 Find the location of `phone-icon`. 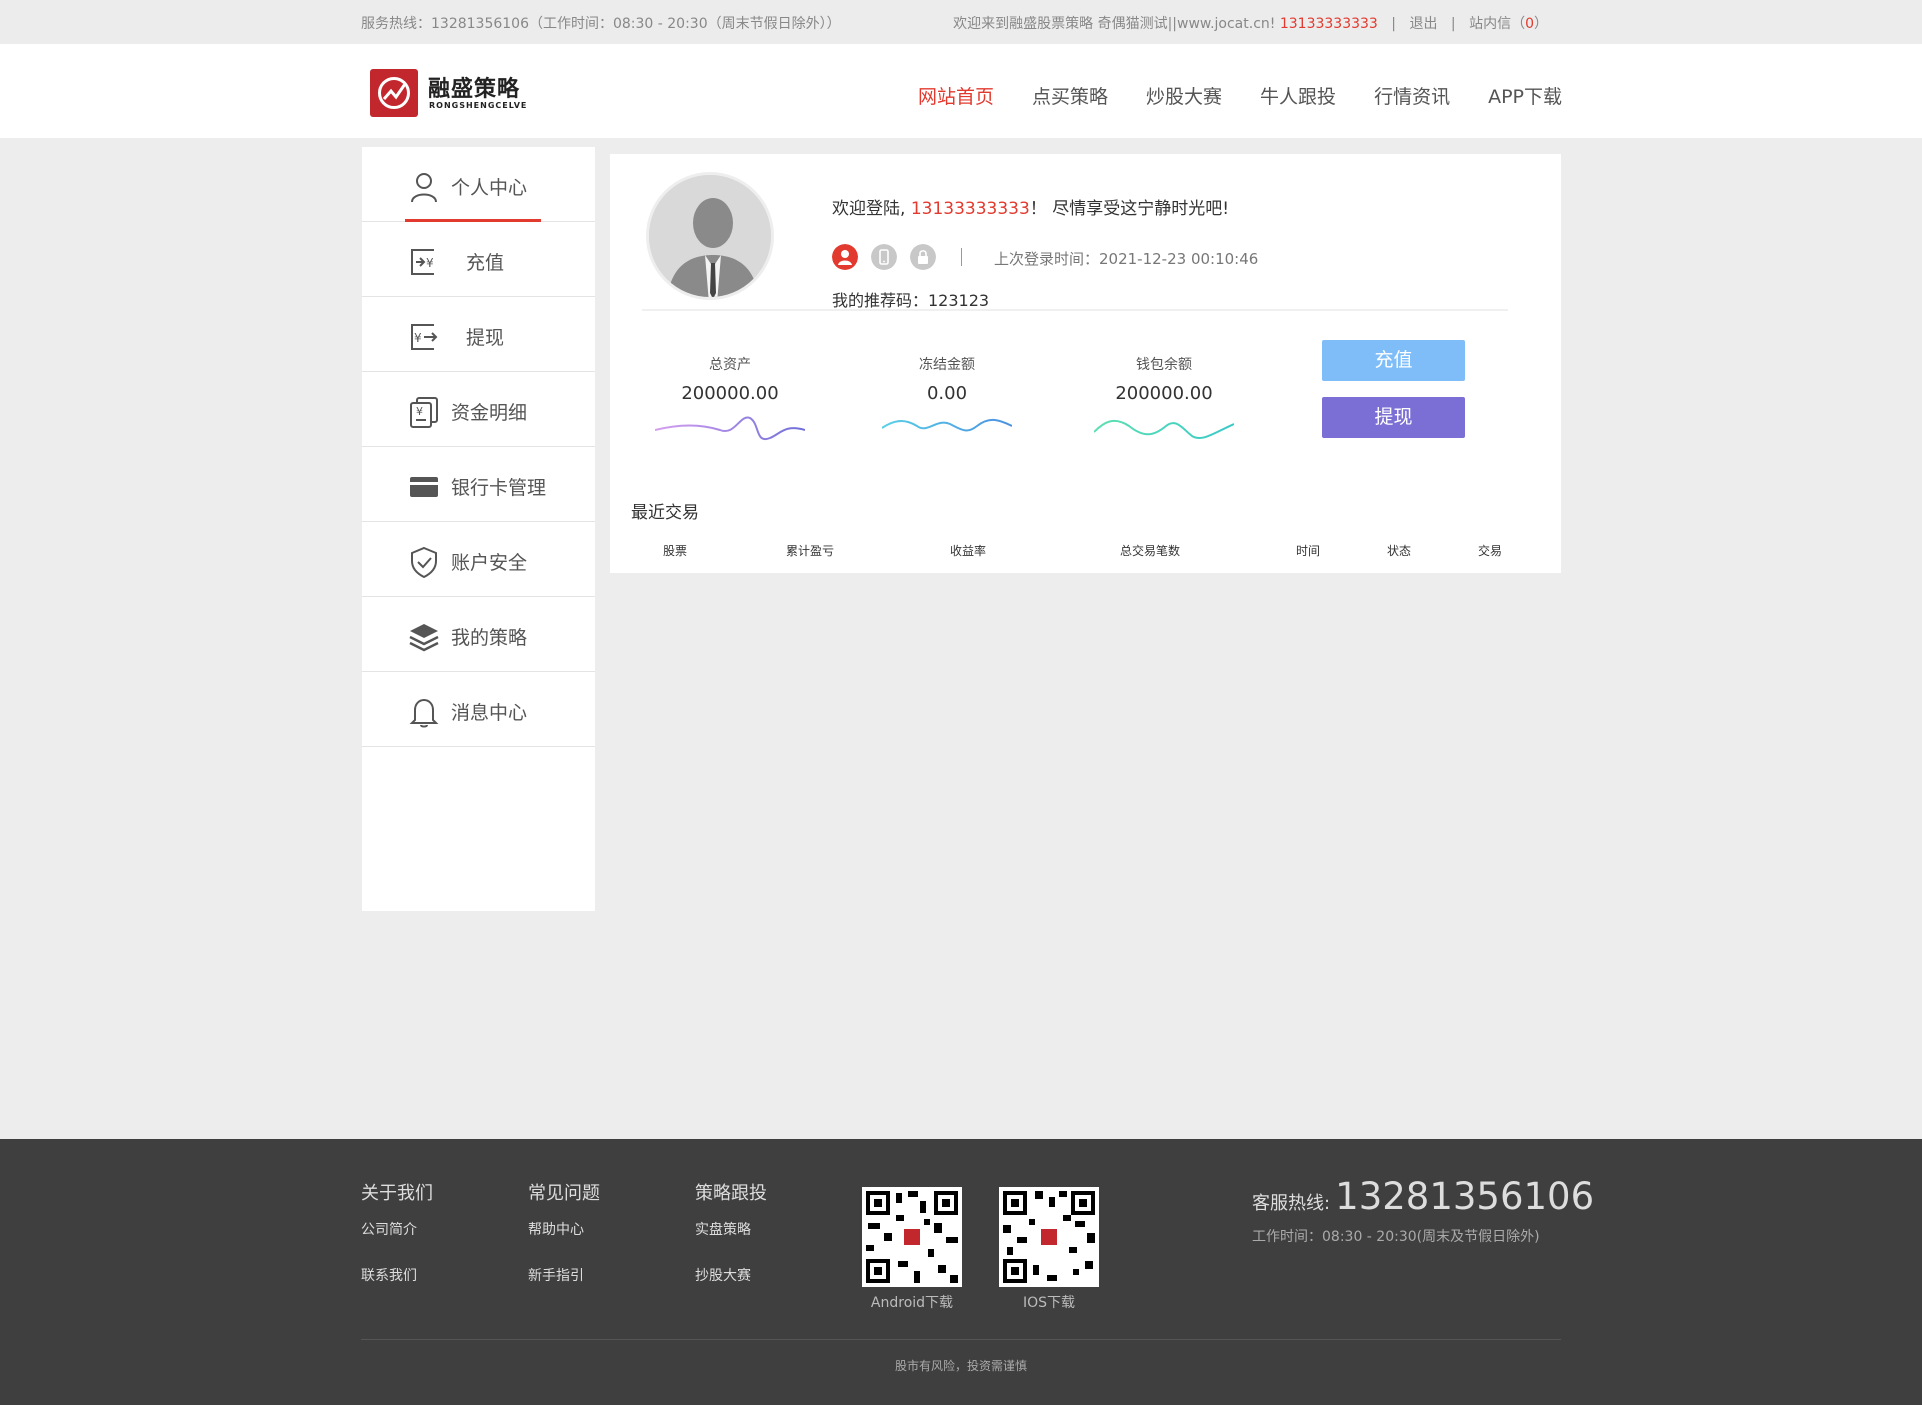

phone-icon is located at coordinates (884, 257).